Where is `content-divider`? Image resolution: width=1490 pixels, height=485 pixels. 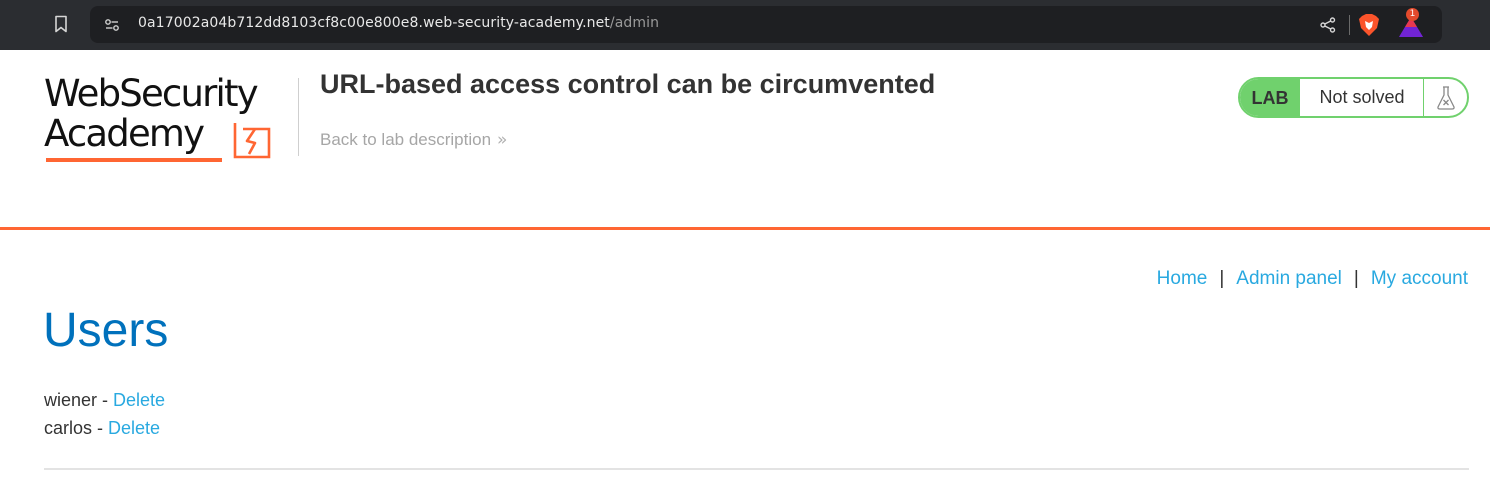 content-divider is located at coordinates (756, 469).